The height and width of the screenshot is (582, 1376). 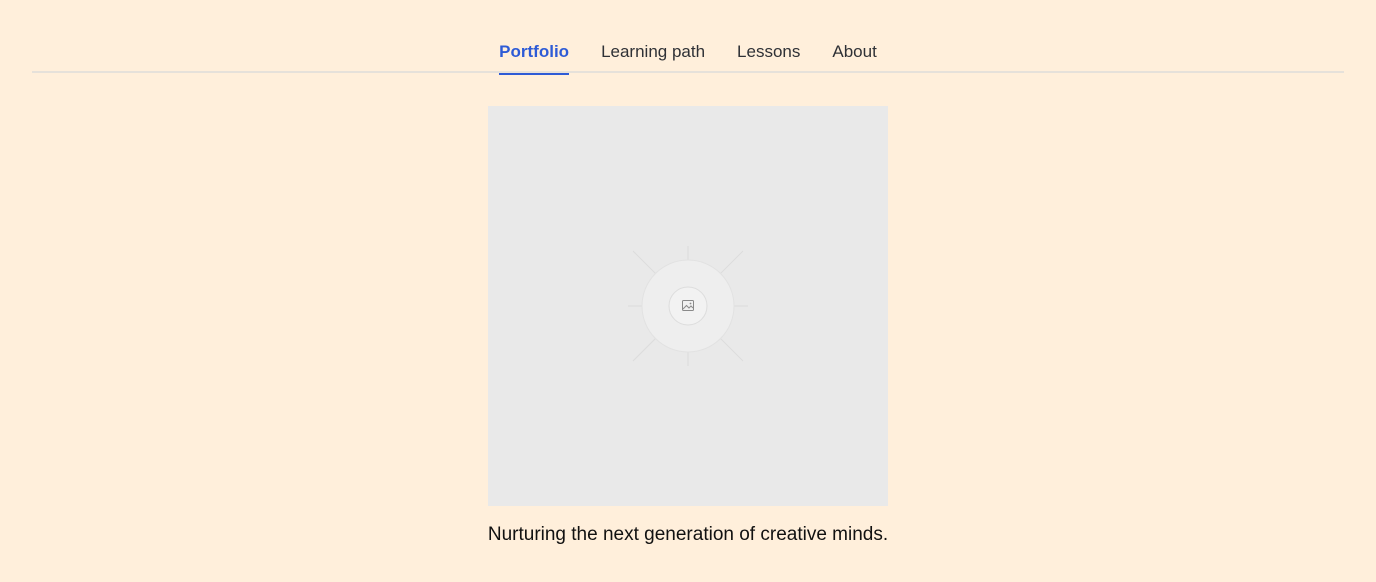 I want to click on tab-portfolio: Portfolio, so click(x=534, y=37).